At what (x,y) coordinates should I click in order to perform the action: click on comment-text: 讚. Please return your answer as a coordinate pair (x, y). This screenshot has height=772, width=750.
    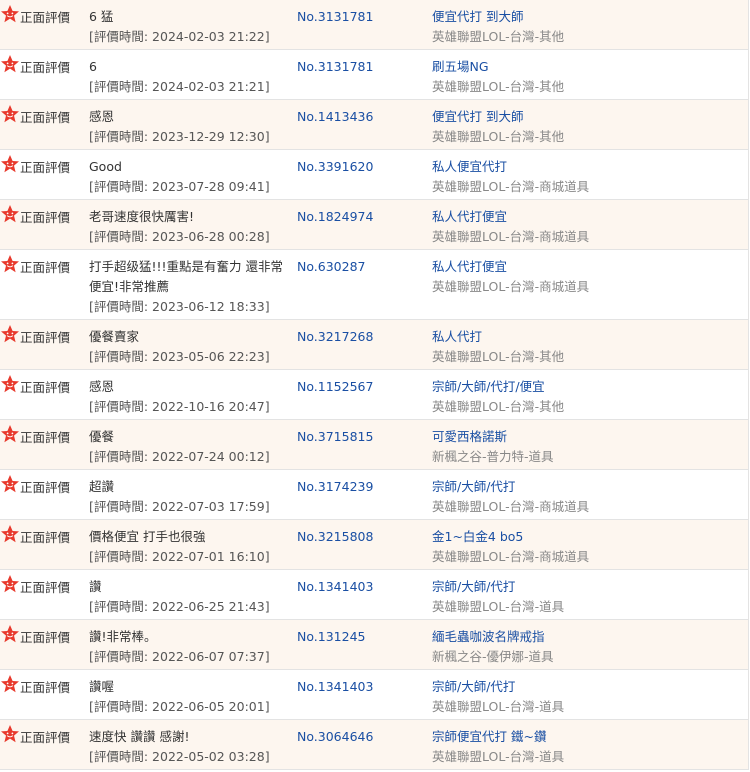
    Looking at the image, I should click on (95, 586).